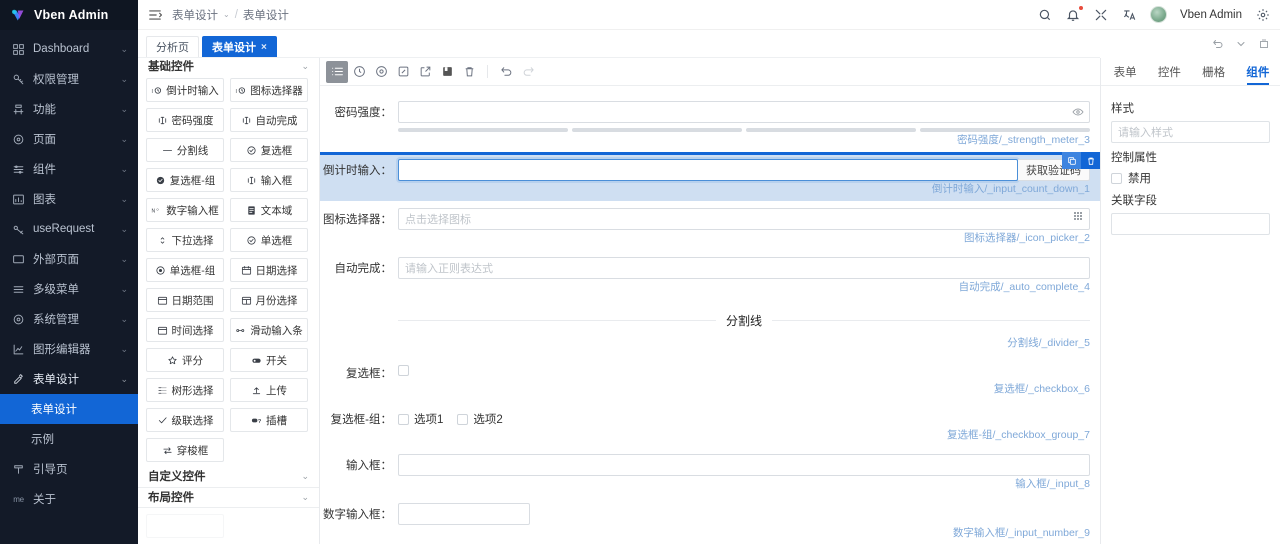 This screenshot has width=1280, height=544. I want to click on palette-item-0: I 倒计时输入, so click(185, 90).